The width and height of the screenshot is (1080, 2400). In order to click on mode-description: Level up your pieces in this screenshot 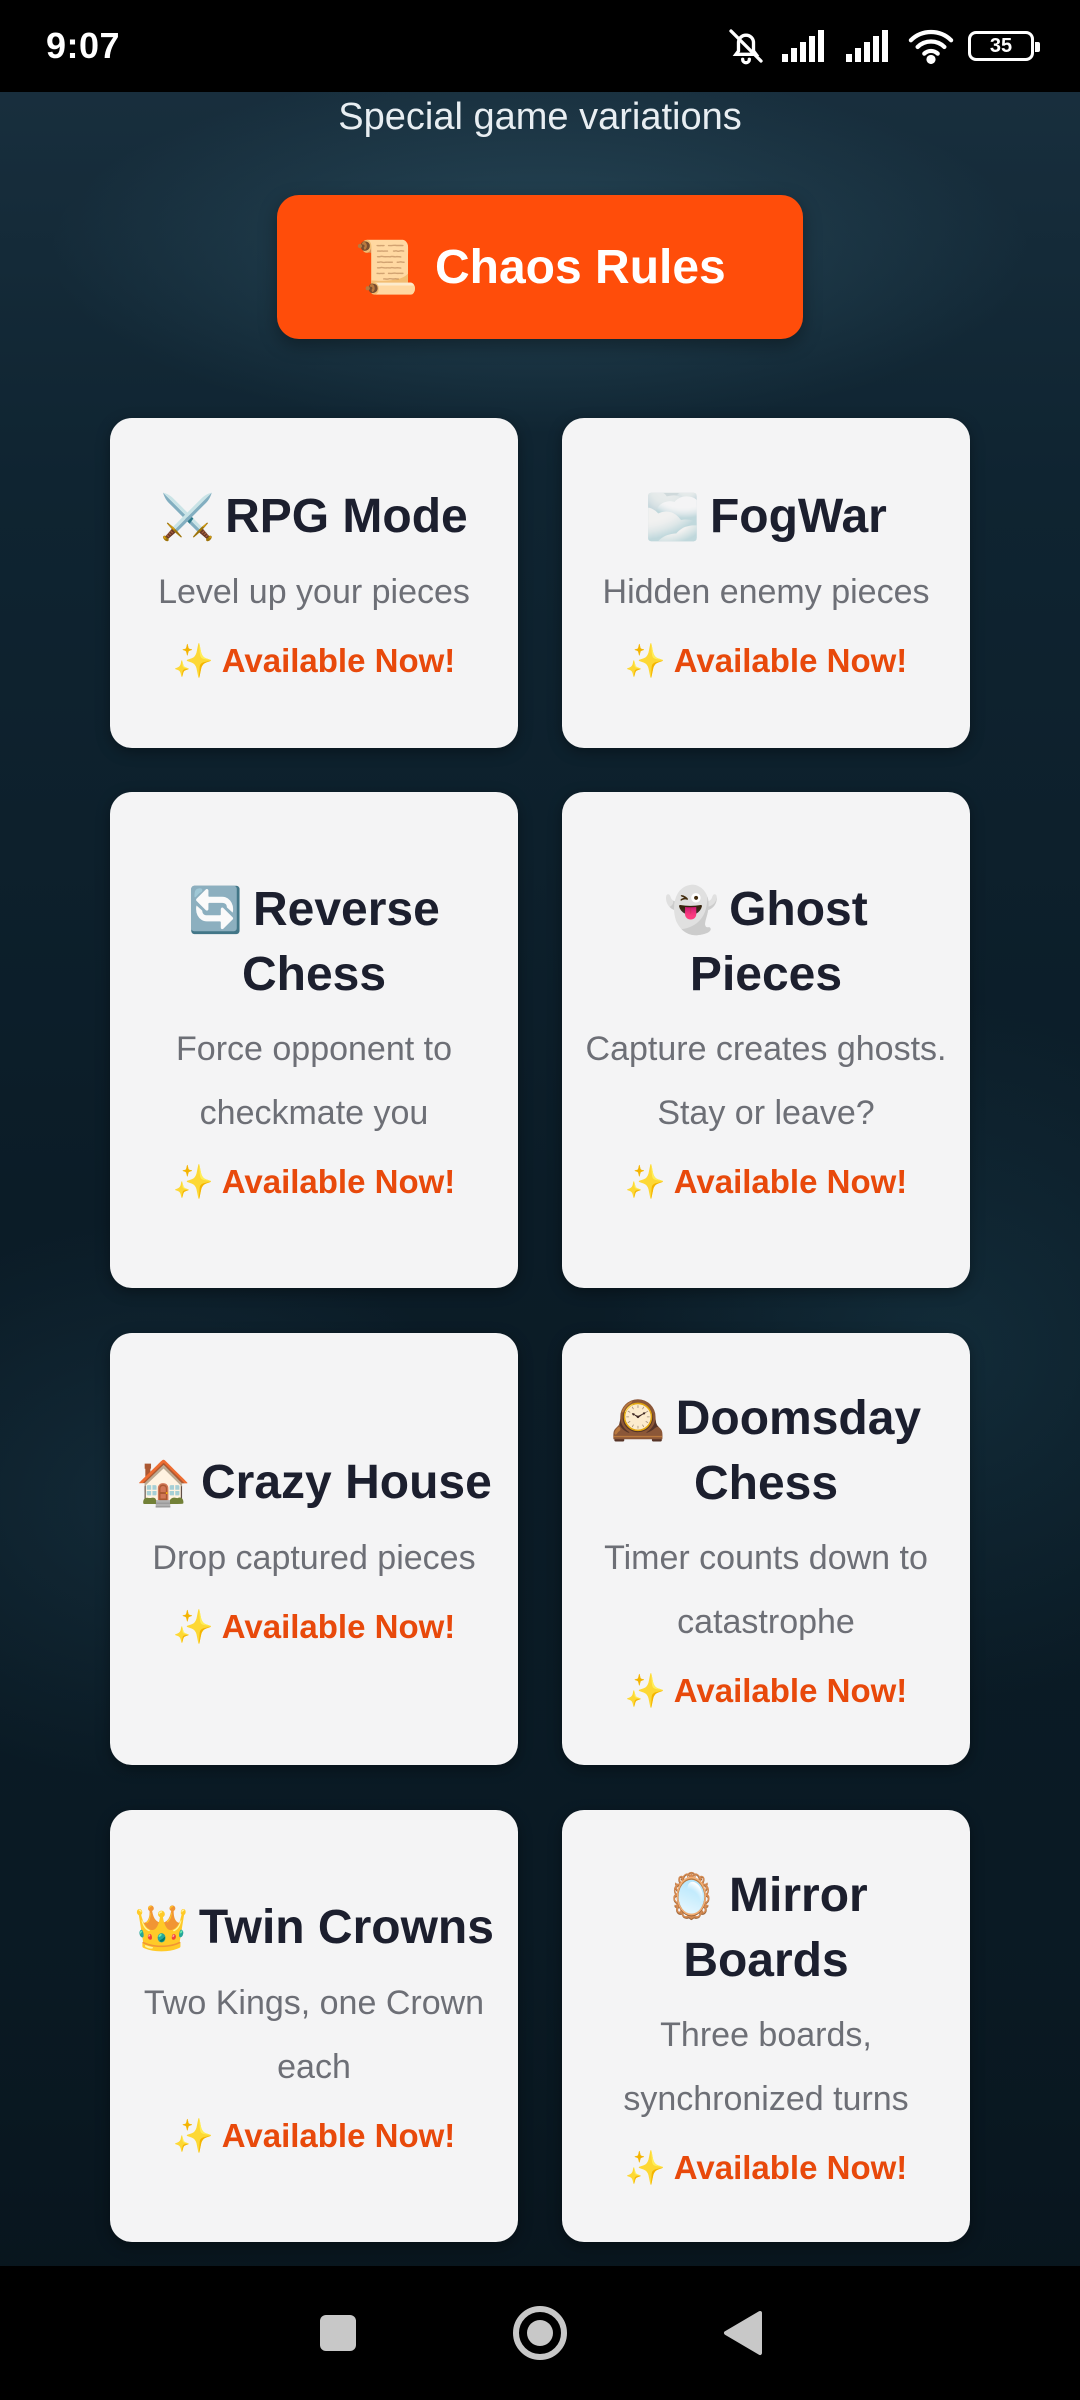, I will do `click(314, 592)`.